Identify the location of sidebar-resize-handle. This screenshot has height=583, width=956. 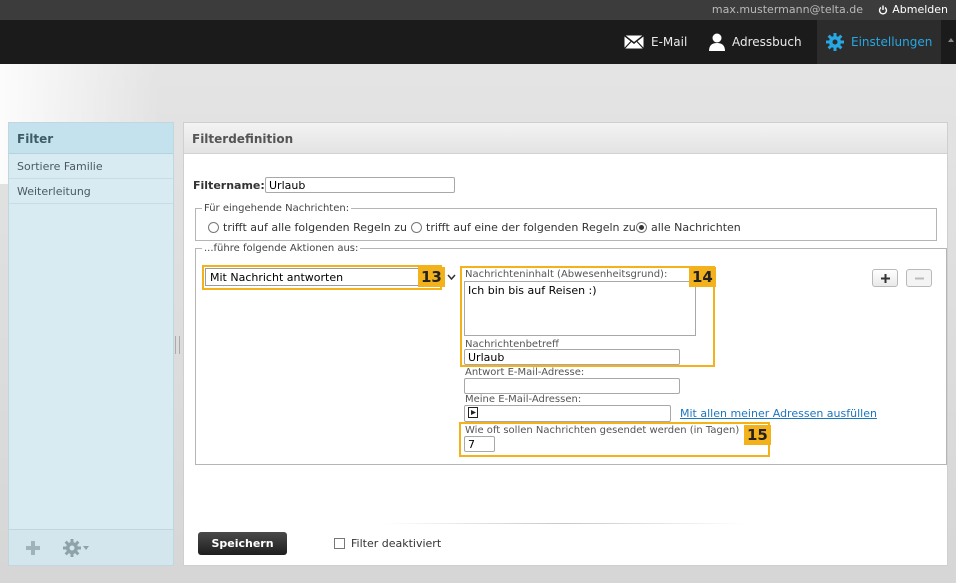
(177, 345).